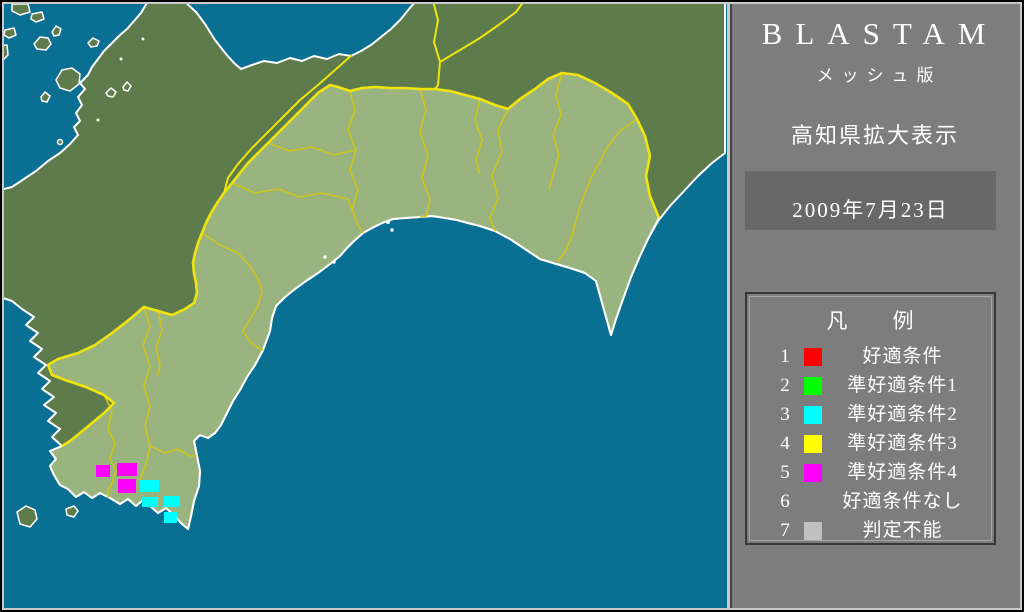 The image size is (1024, 612). I want to click on legend-item-label: 準好適条件2, so click(902, 414).